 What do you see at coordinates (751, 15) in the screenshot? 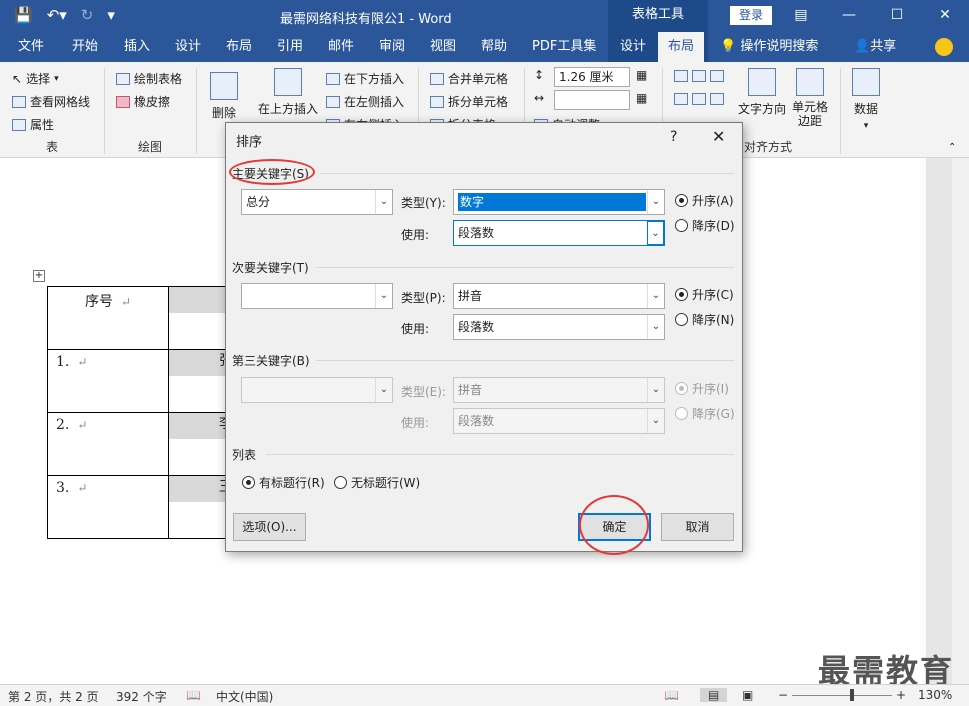
I see `login-button: 登录` at bounding box center [751, 15].